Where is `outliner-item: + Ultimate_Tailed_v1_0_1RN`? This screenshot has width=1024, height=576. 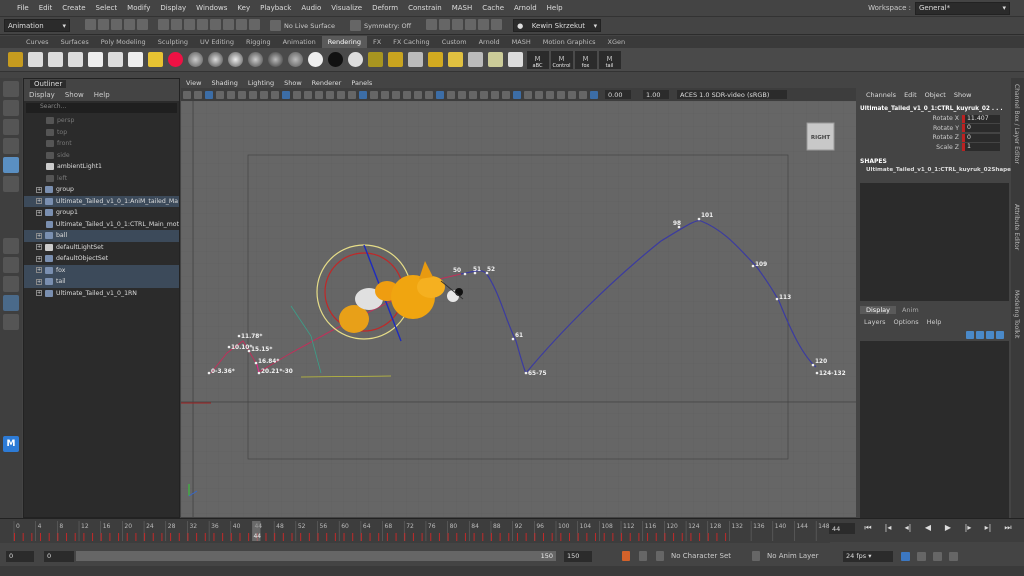
outliner-item: + Ultimate_Tailed_v1_0_1RN is located at coordinates (101, 294).